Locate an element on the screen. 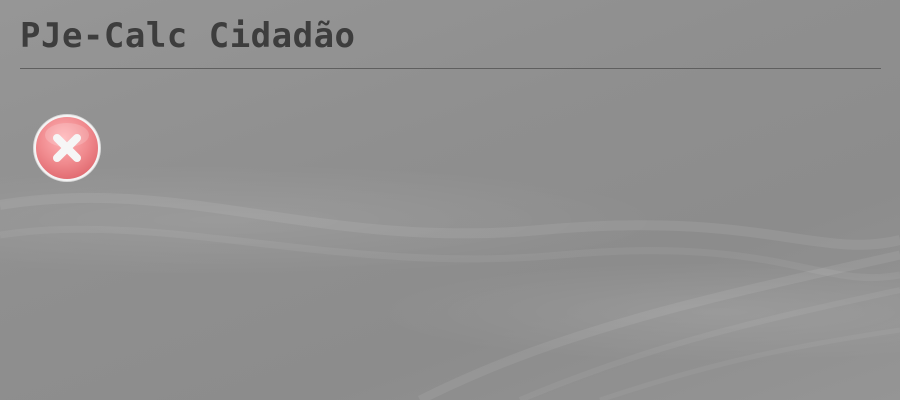 The height and width of the screenshot is (400, 900). error-close-icon is located at coordinates (67, 148).